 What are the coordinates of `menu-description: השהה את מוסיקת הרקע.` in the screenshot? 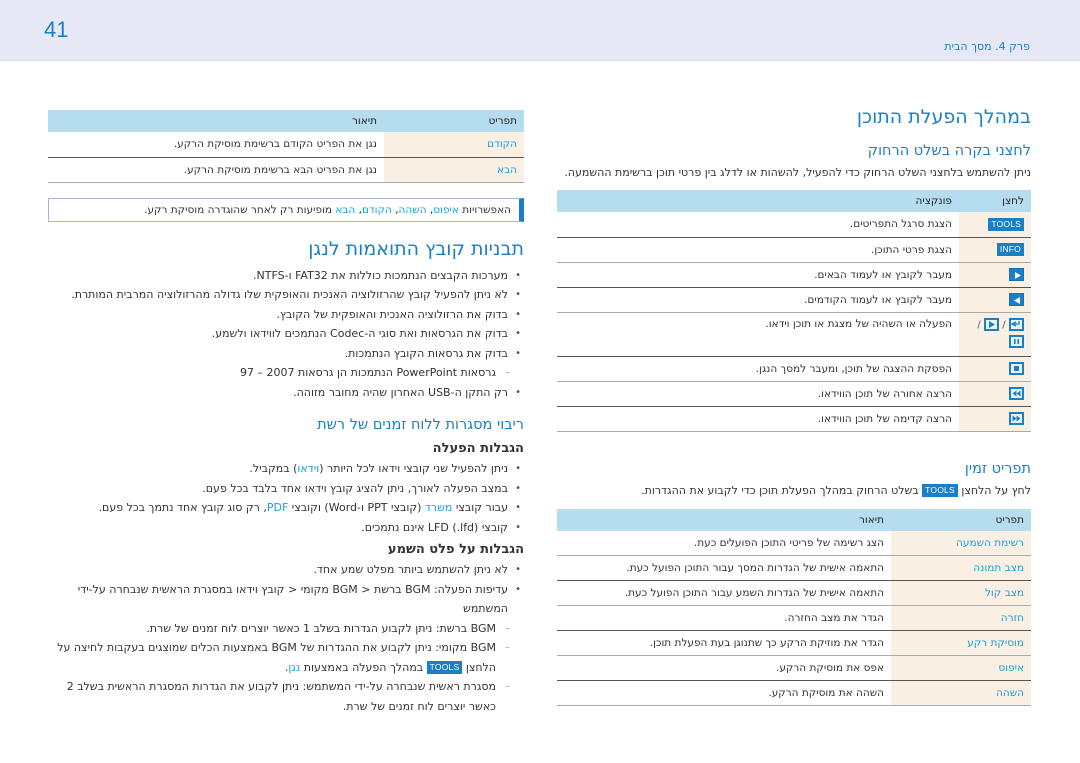 It's located at (724, 693).